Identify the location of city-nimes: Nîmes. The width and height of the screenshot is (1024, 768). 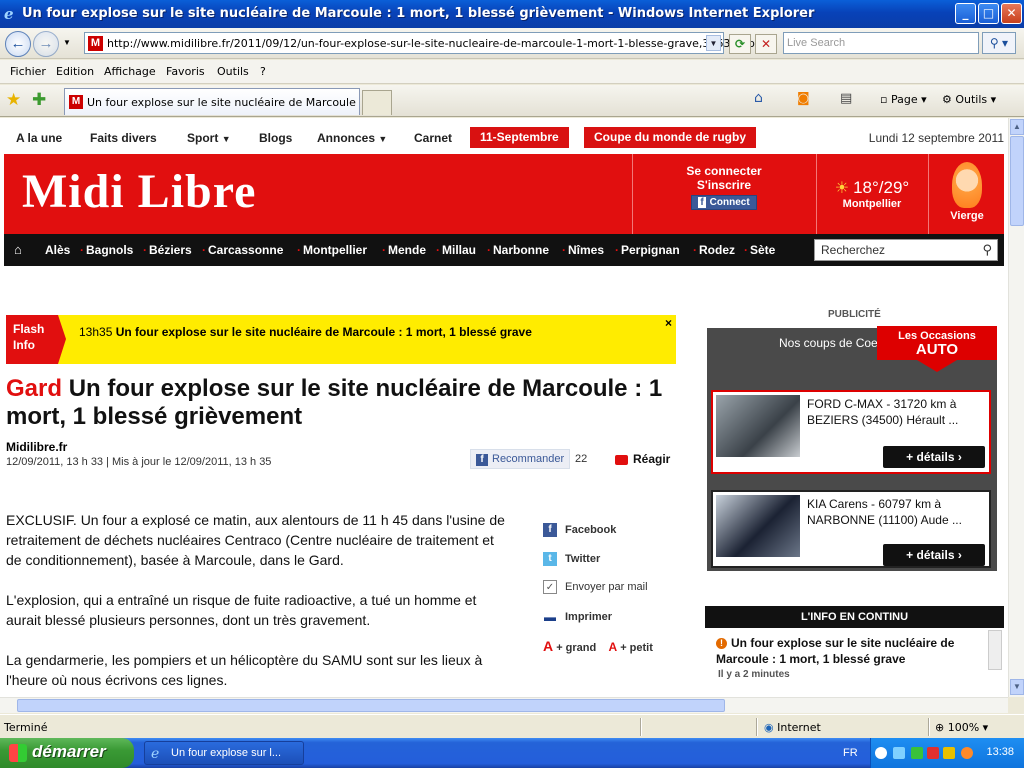
(586, 250).